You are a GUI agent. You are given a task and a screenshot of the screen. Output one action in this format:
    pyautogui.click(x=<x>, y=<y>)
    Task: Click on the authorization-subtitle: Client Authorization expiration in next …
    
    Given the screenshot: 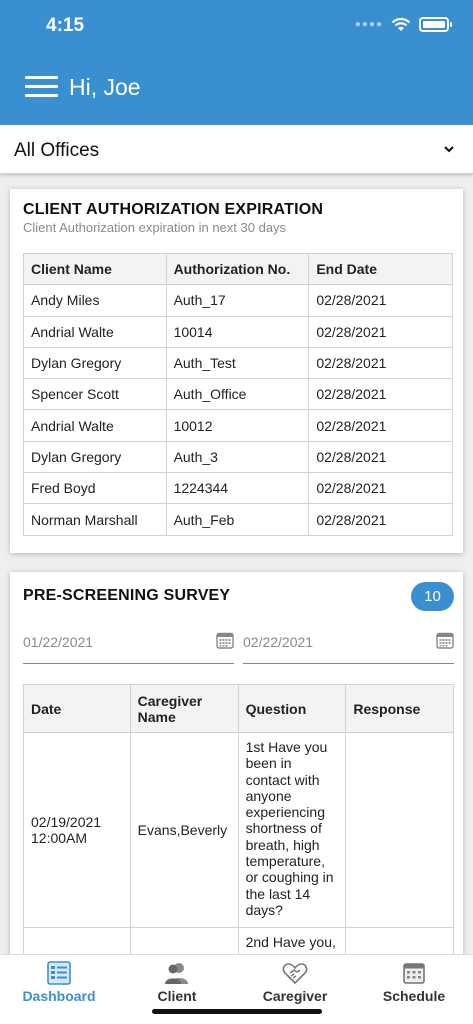 What is the action you would take?
    pyautogui.click(x=155, y=227)
    